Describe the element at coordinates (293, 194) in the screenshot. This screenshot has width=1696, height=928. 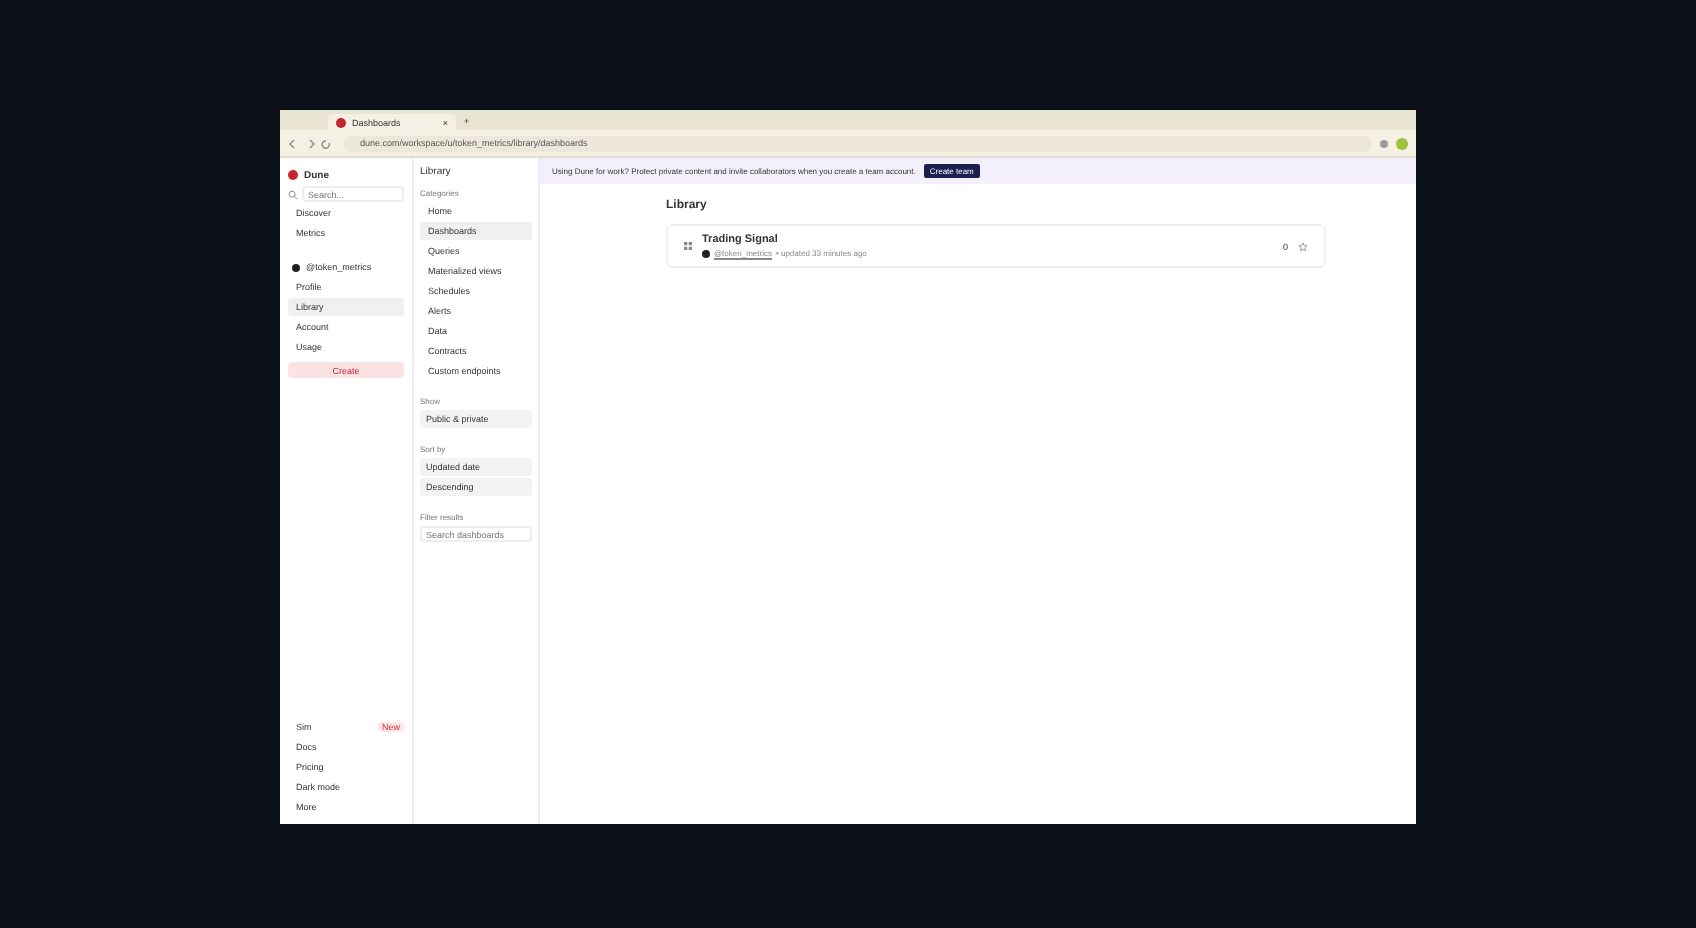
I see `search-icon` at that location.